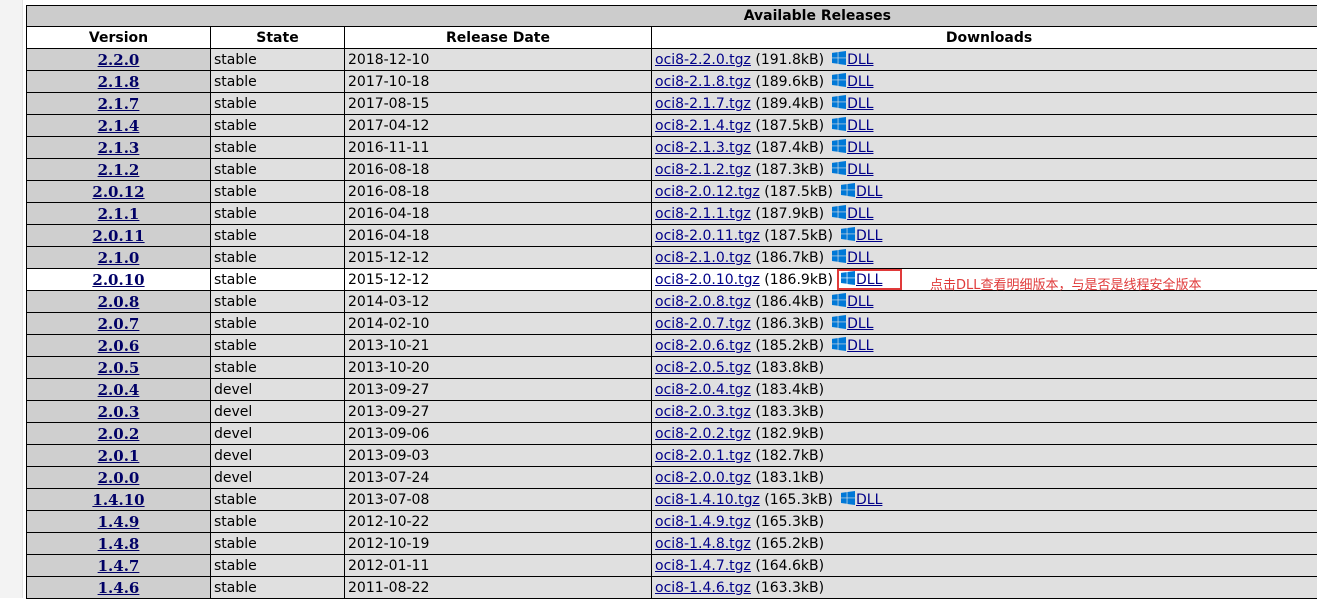  I want to click on tgz-download-link: oci8-2.2.0.tgz, so click(703, 60).